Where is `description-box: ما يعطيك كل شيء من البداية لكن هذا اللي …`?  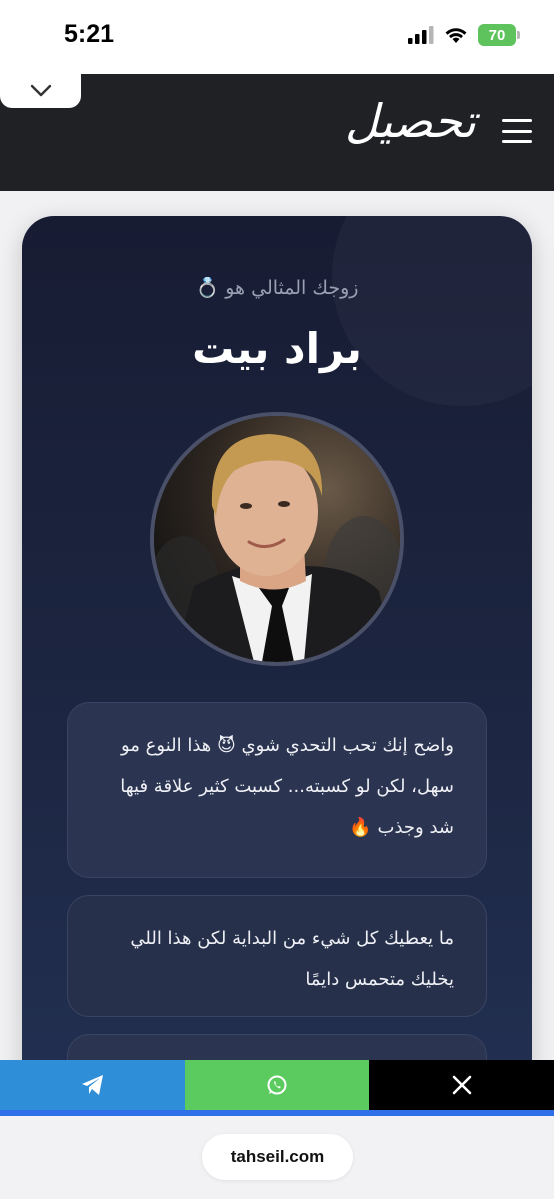
description-box: ما يعطيك كل شيء من البداية لكن هذا اللي … is located at coordinates (277, 956).